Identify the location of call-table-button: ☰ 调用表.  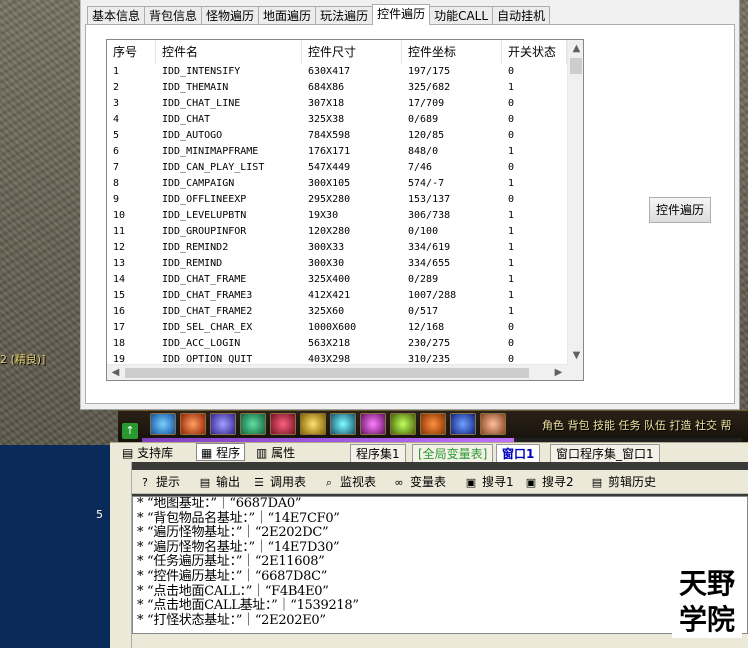
(279, 482).